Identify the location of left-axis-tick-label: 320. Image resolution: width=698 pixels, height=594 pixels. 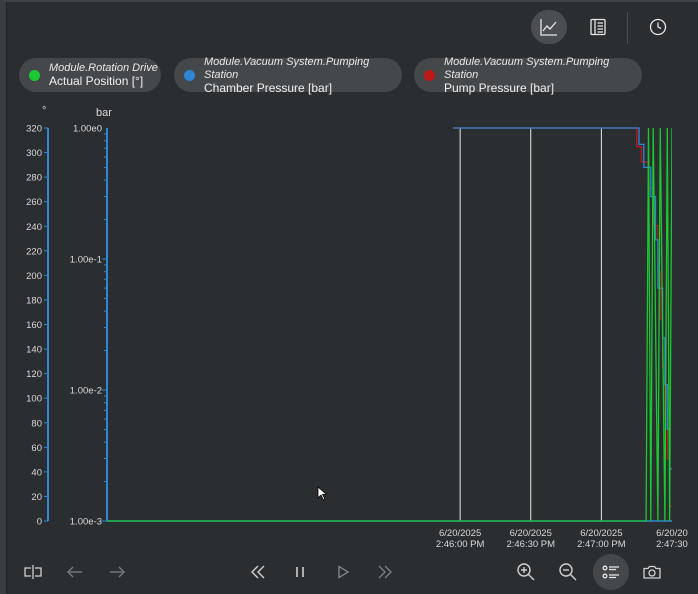
(34, 129).